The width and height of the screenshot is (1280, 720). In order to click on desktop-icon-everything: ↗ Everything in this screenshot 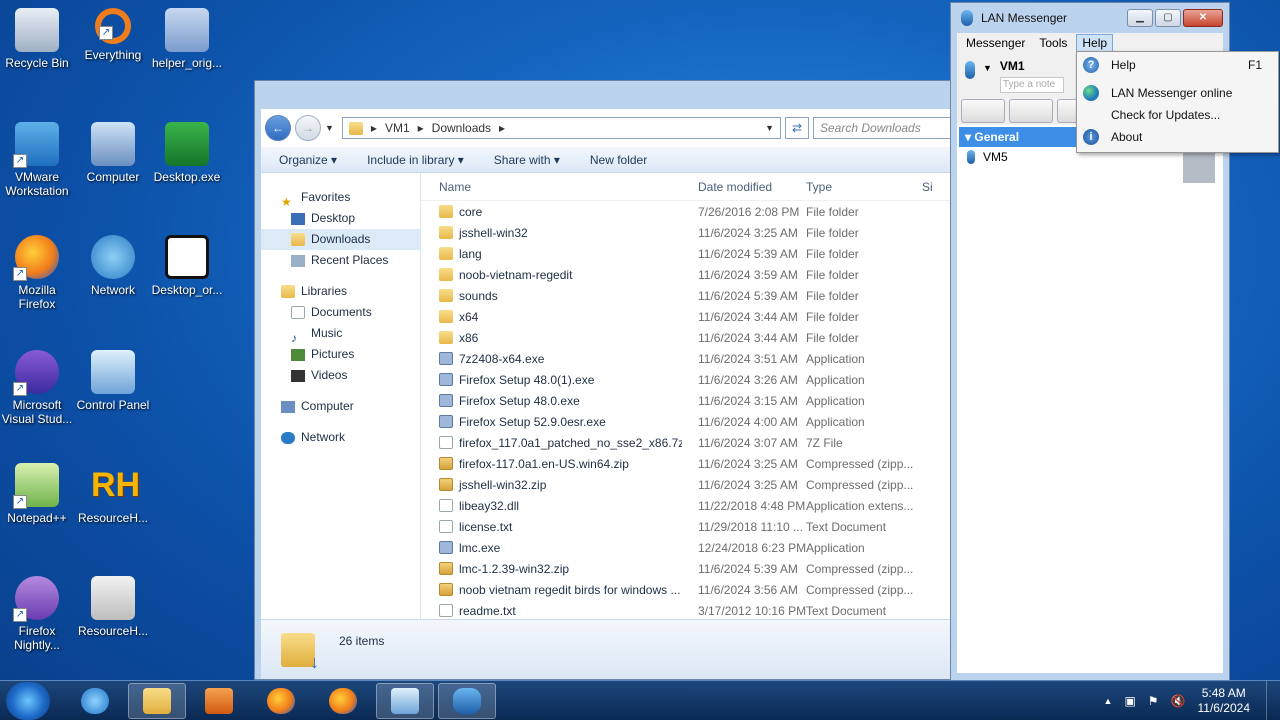, I will do `click(113, 35)`.